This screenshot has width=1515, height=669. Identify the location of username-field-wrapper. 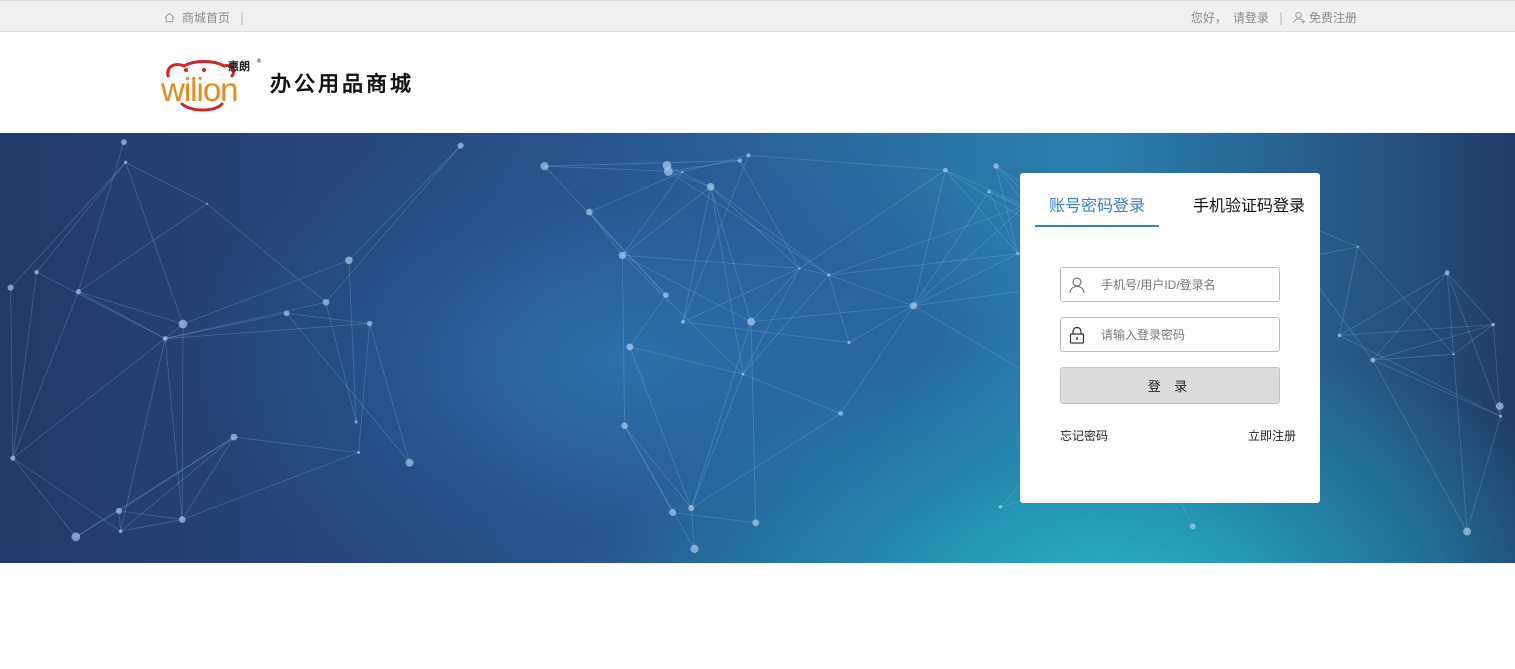
(1170, 284).